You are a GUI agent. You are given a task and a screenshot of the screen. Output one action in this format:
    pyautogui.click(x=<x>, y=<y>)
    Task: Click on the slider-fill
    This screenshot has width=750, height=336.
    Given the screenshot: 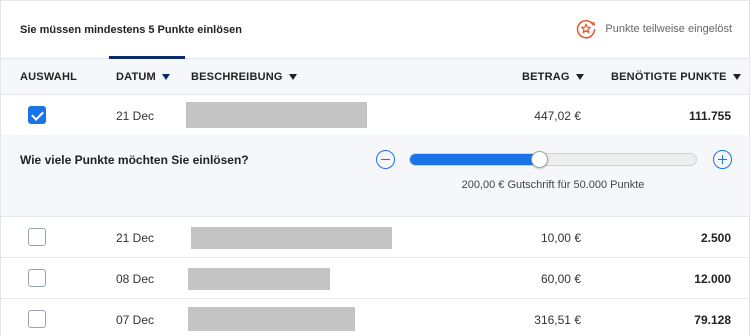 What is the action you would take?
    pyautogui.click(x=474, y=159)
    